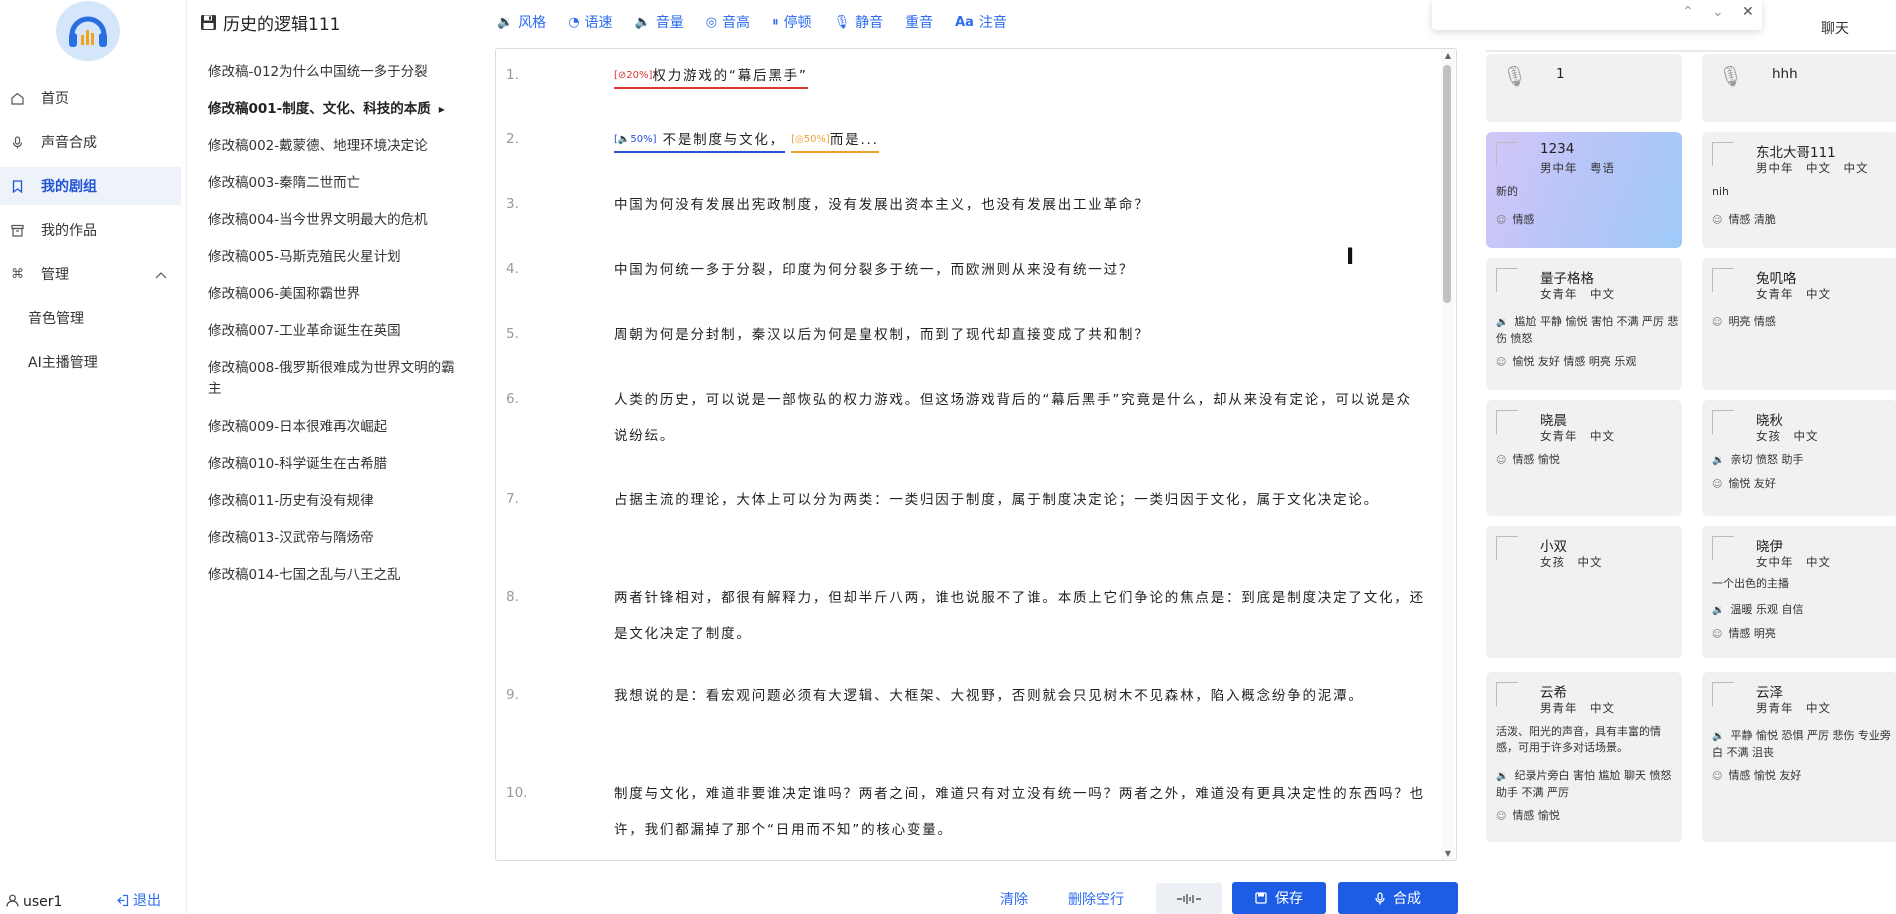  I want to click on nav-label: 声音合成, so click(69, 143).